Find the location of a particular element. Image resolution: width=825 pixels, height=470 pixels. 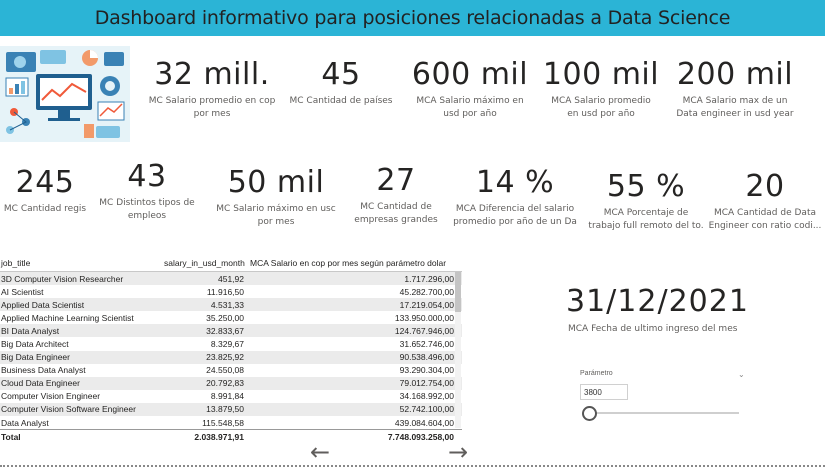

table-row: AI Scientist 11.916,50 45.282.700,00 is located at coordinates (231, 291).